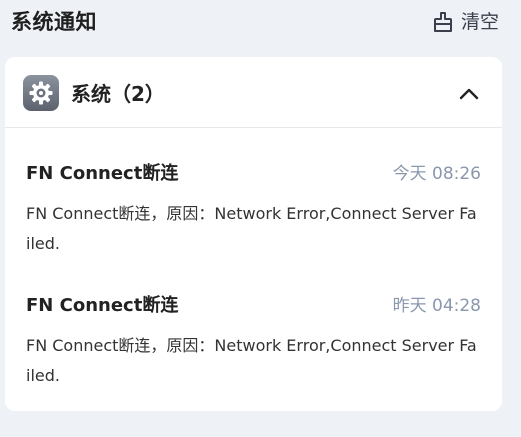 Image resolution: width=521 pixels, height=437 pixels. Describe the element at coordinates (436, 306) in the screenshot. I see `notification-time: 昨天 04:28` at that location.